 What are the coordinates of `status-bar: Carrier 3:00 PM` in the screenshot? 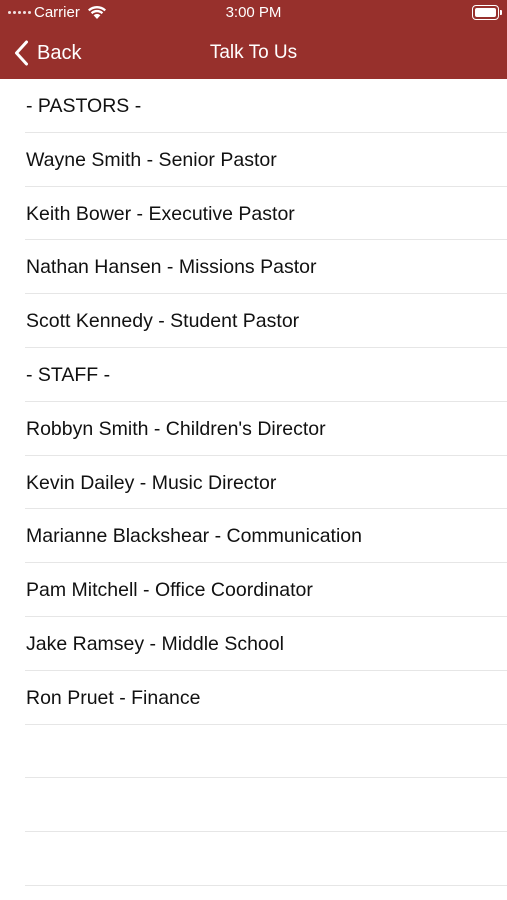 It's located at (253, 13).